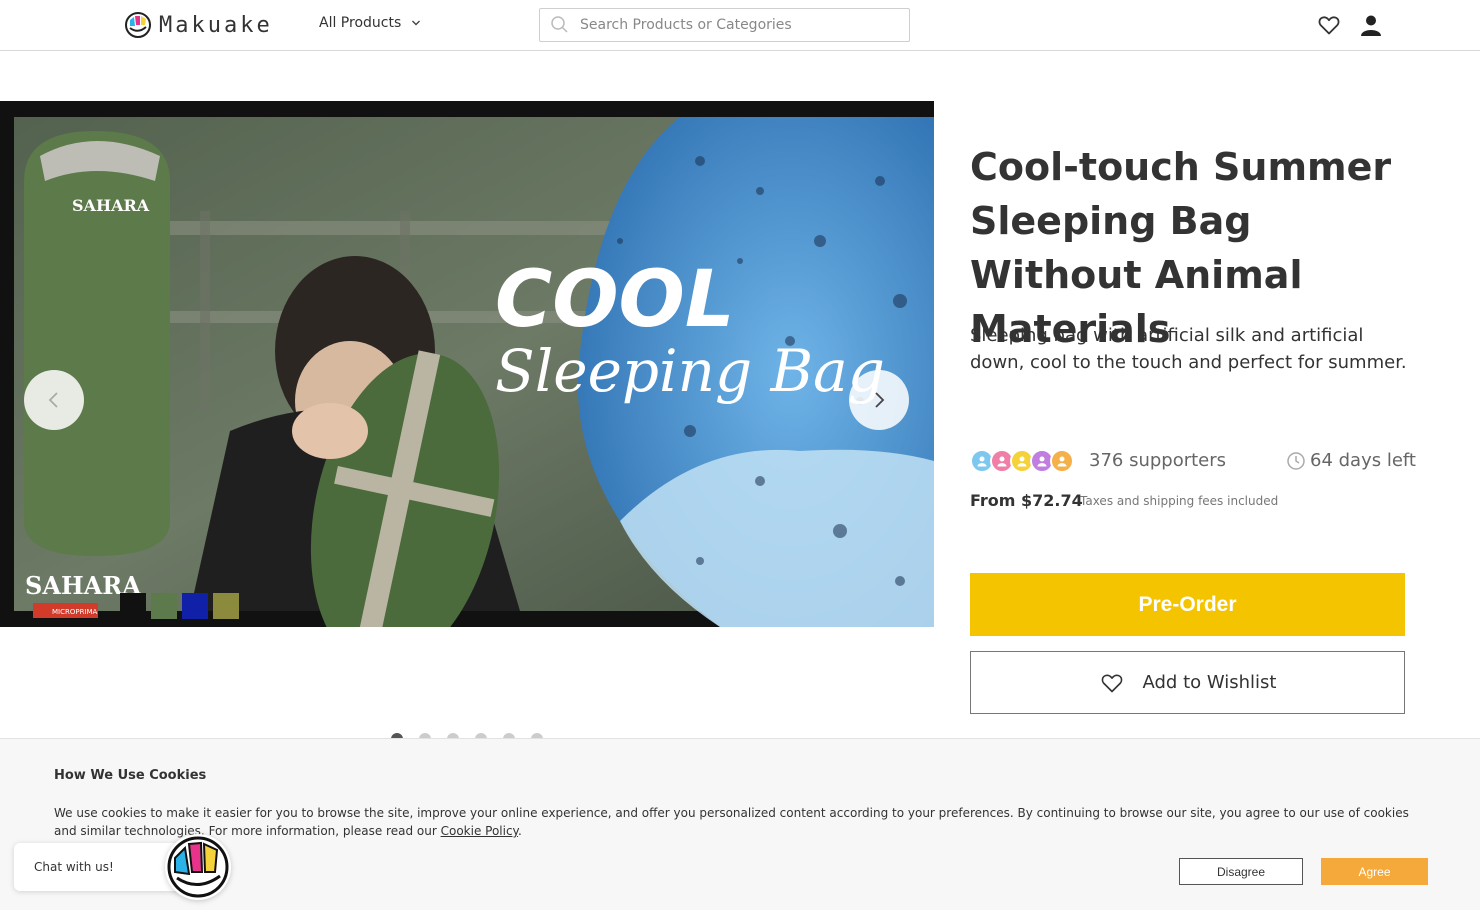  What do you see at coordinates (1179, 501) in the screenshot?
I see `tax-note: Taxes and shipping fees included` at bounding box center [1179, 501].